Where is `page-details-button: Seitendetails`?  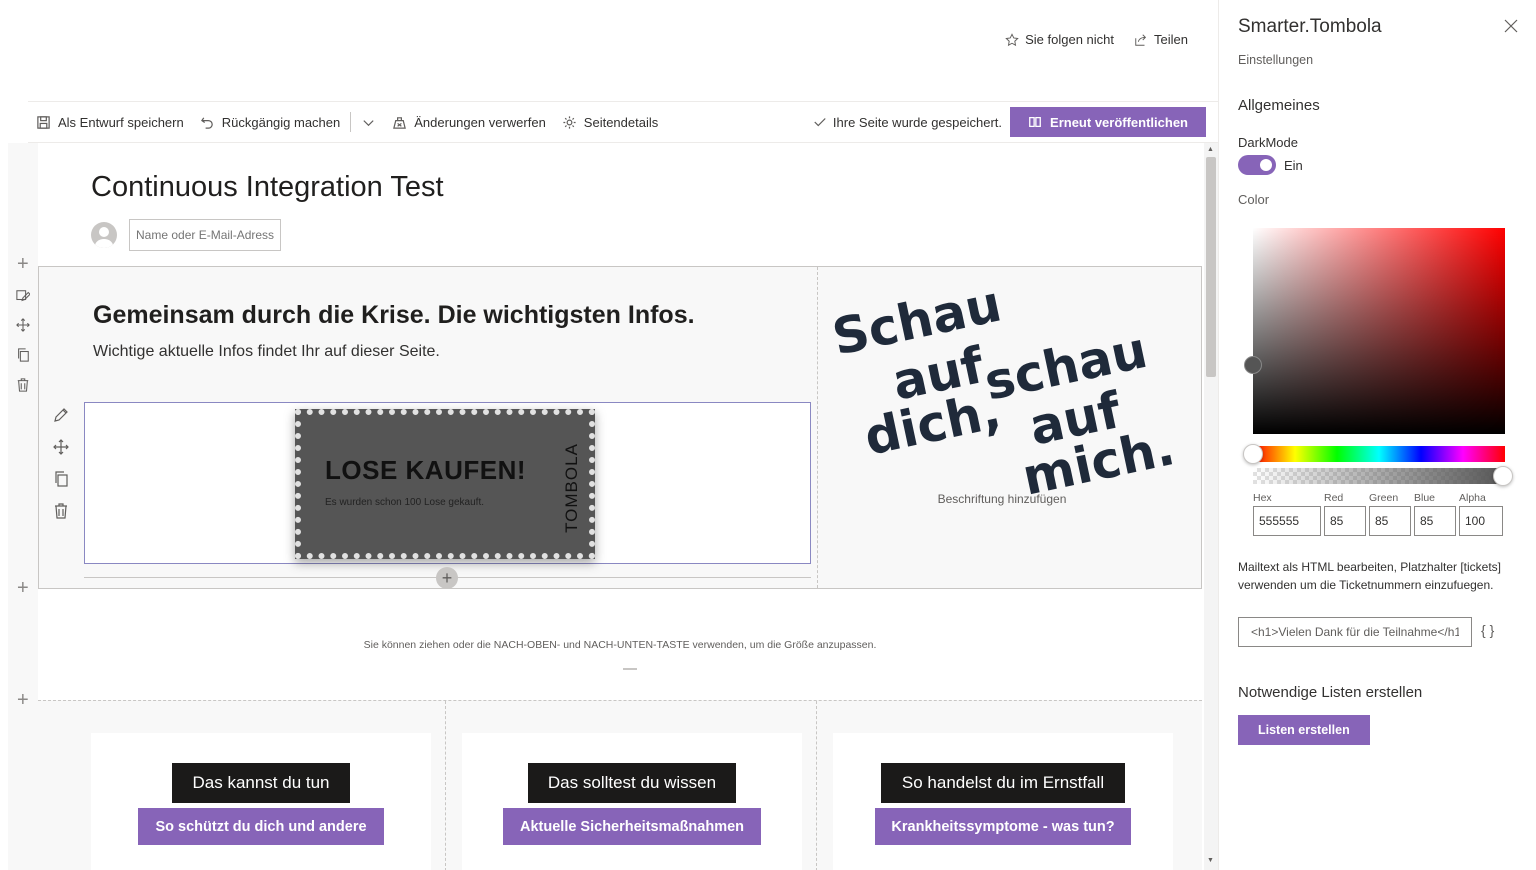 page-details-button: Seitendetails is located at coordinates (610, 122).